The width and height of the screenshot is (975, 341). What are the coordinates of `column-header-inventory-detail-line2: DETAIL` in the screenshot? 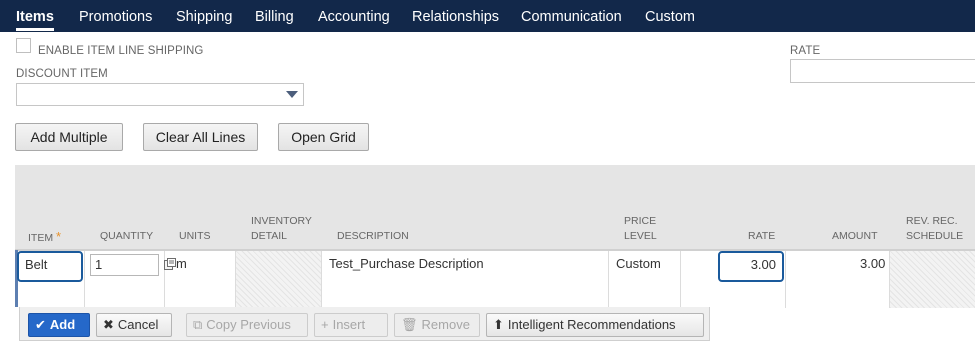 It's located at (269, 236).